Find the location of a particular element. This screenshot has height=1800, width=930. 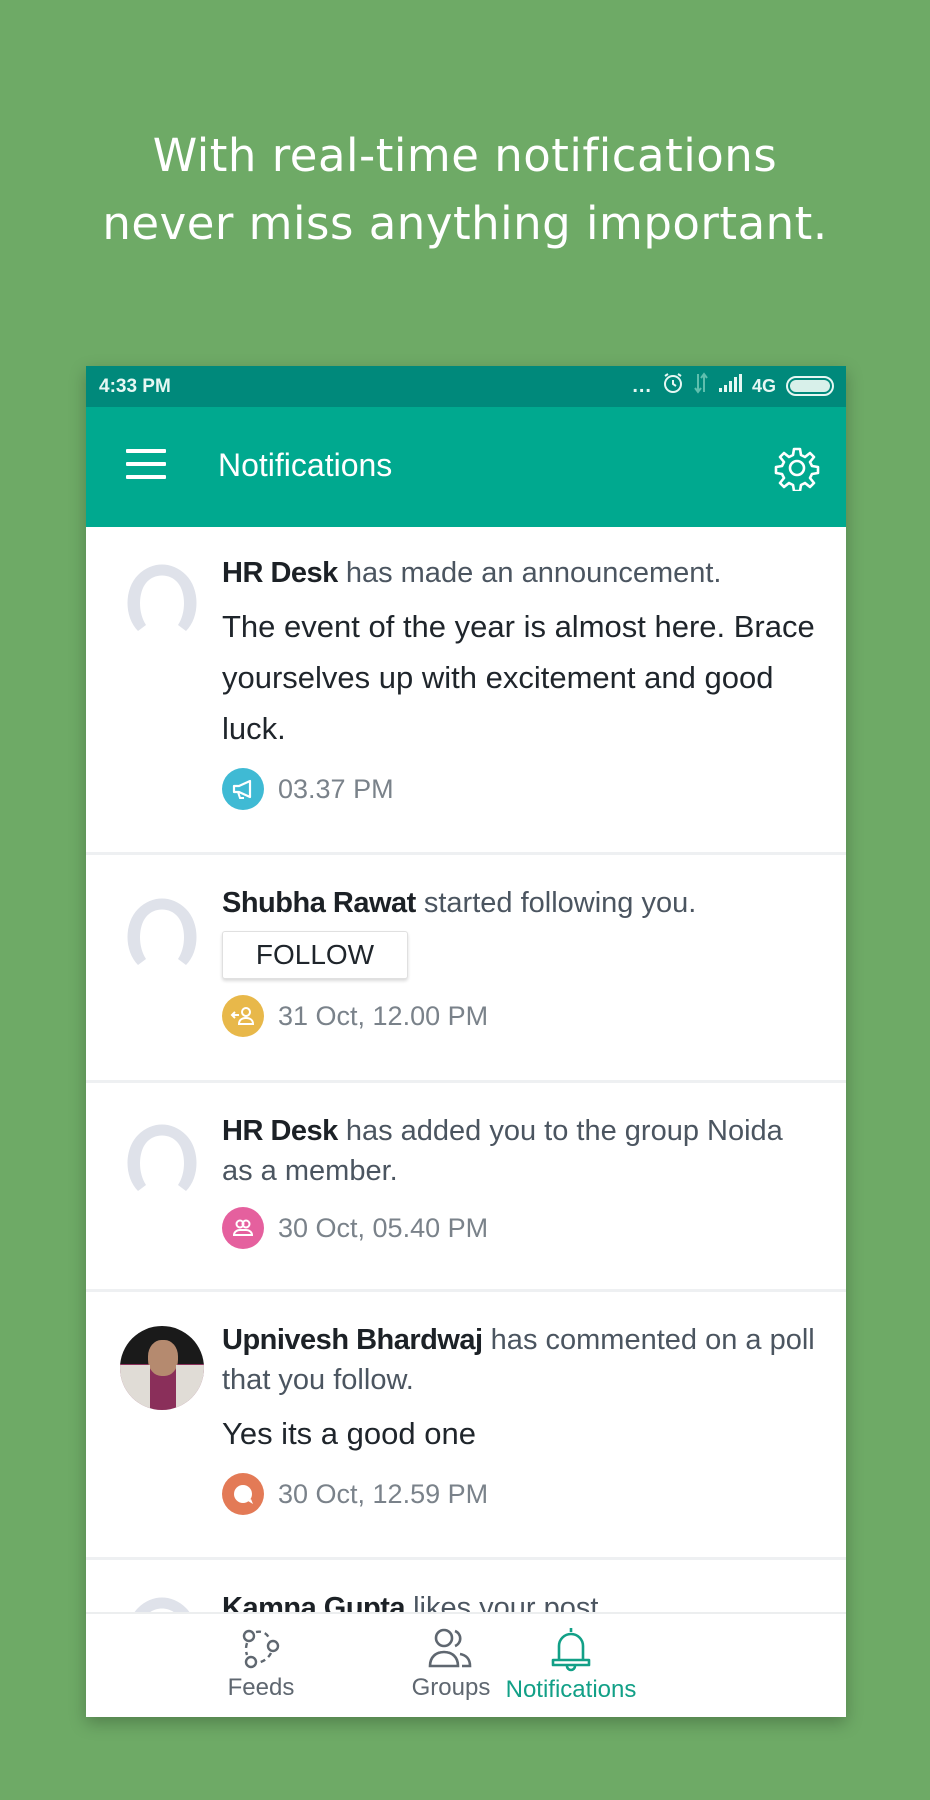

tab-feeds-label: Feeds is located at coordinates (261, 1687).